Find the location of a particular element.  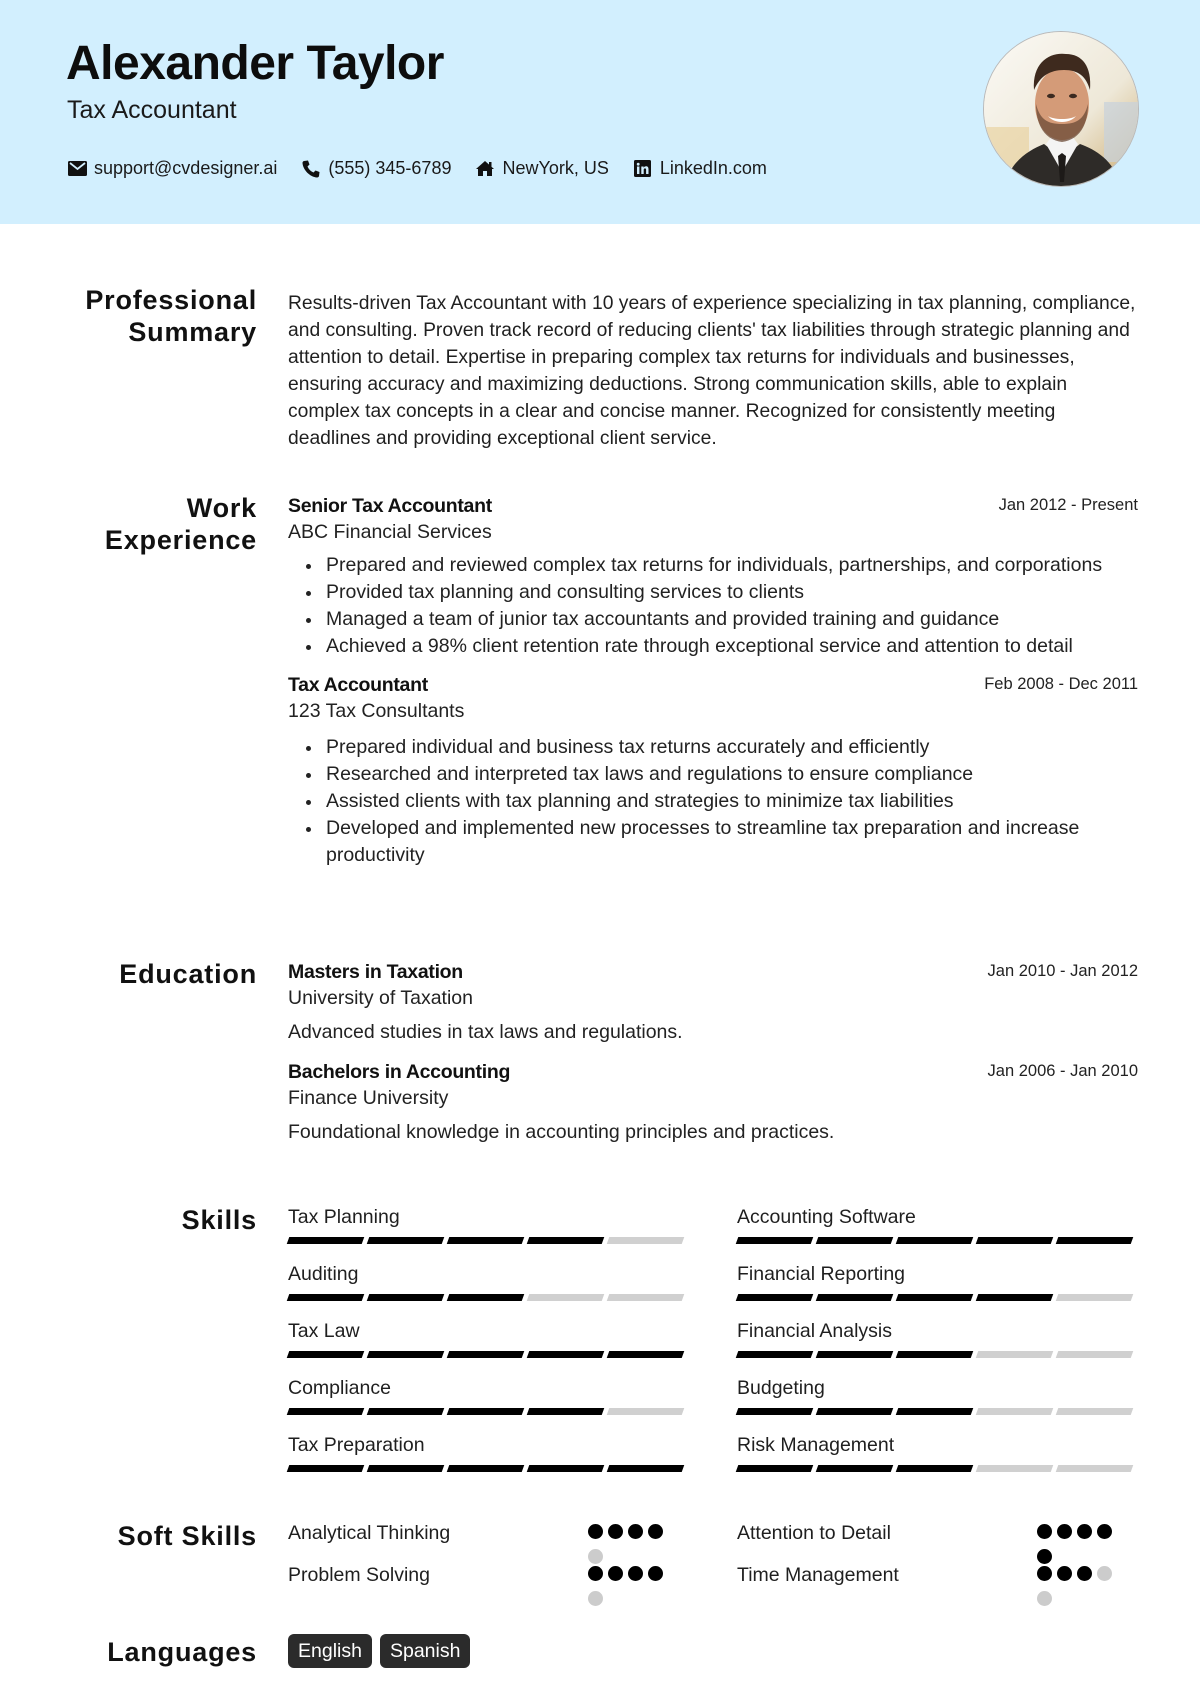

experience-heading-line1: Work is located at coordinates (221, 508).